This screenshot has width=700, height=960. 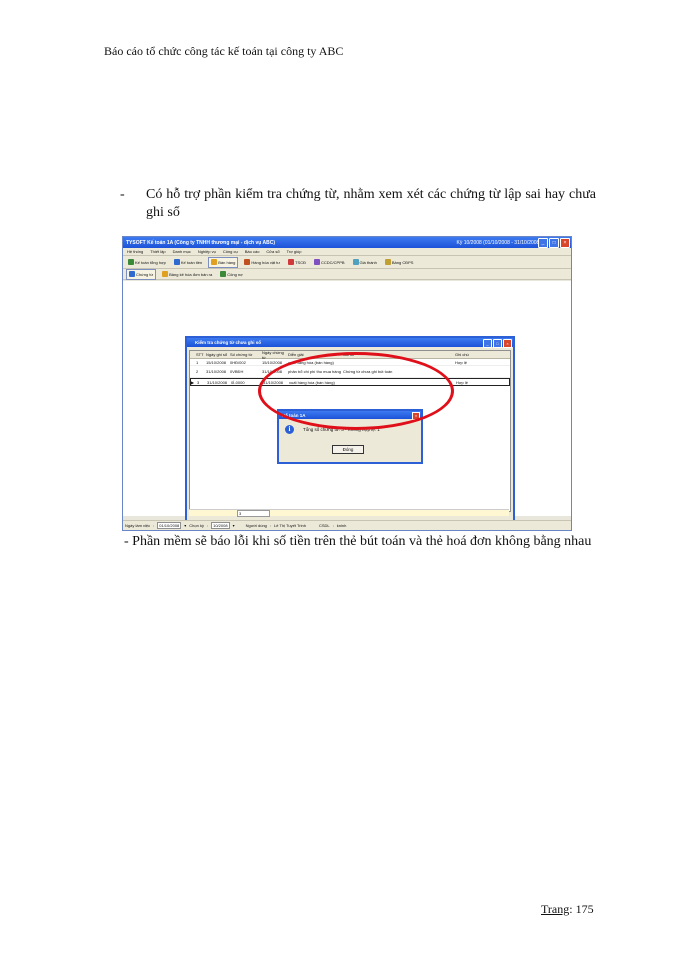 What do you see at coordinates (198, 382) in the screenshot?
I see `table-cell: 3` at bounding box center [198, 382].